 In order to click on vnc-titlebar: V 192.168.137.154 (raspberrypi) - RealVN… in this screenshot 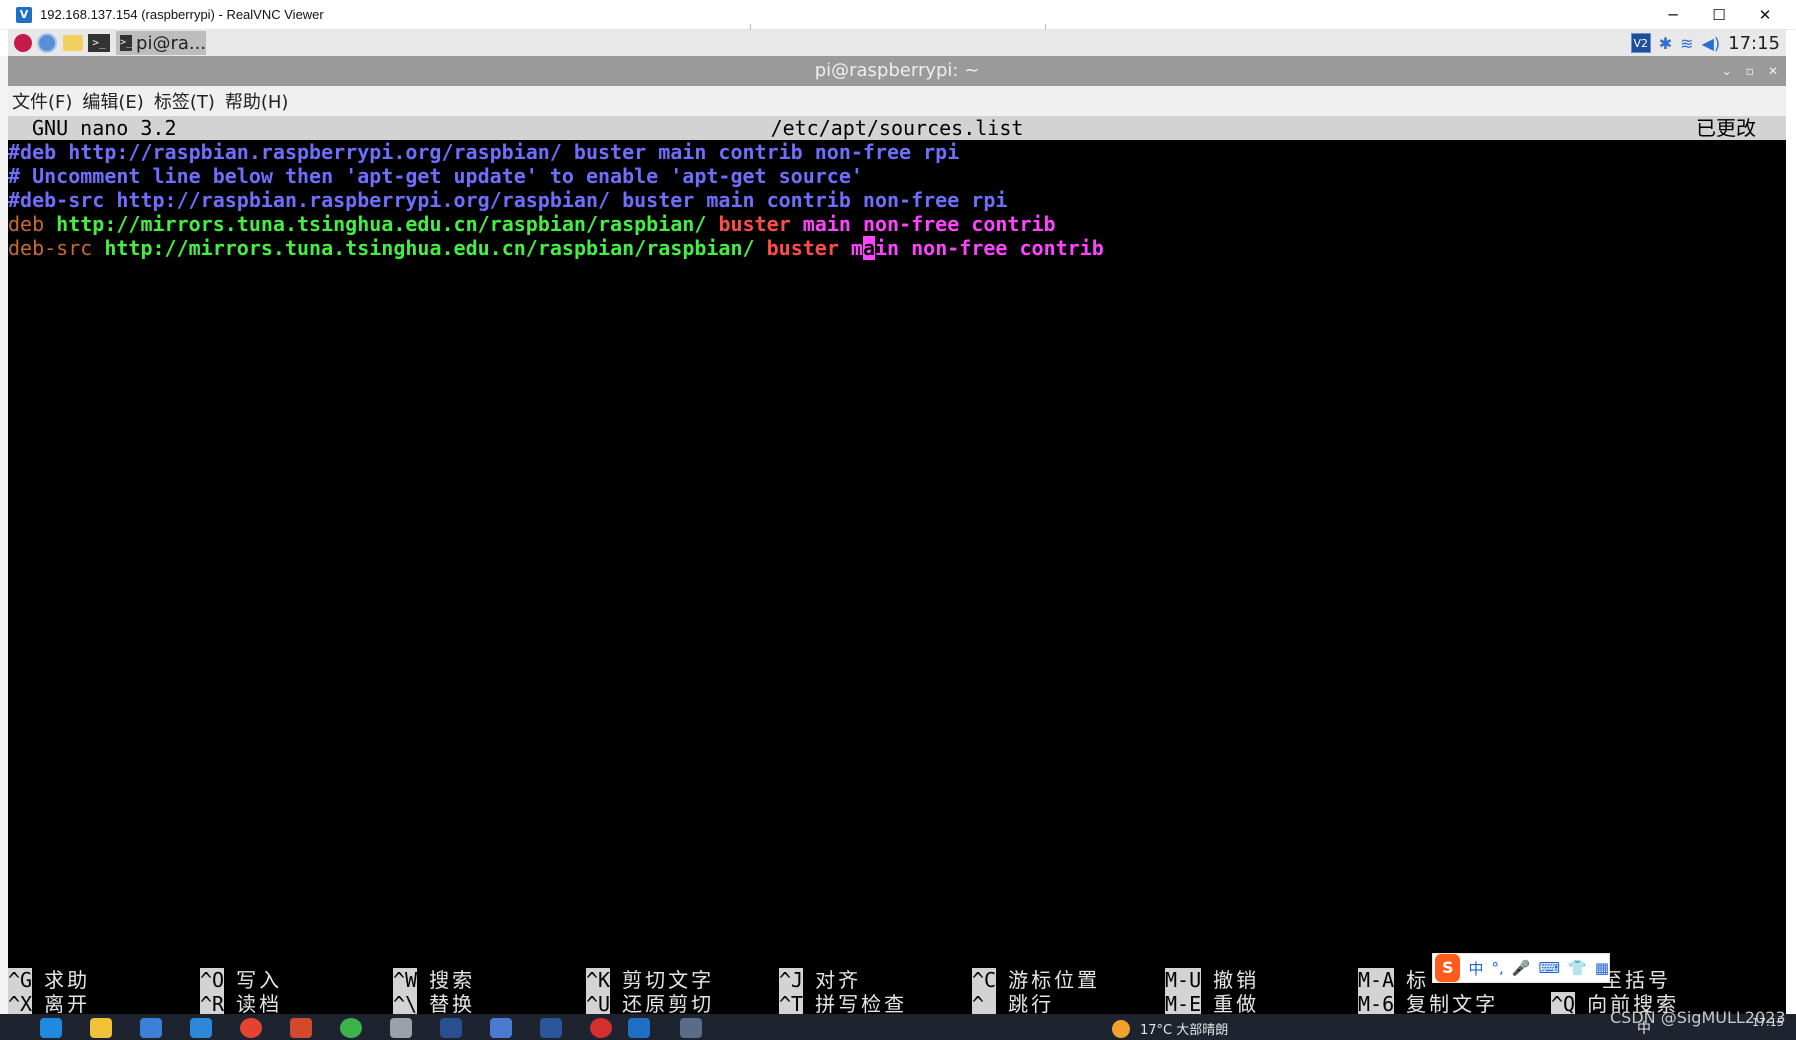, I will do `click(898, 16)`.